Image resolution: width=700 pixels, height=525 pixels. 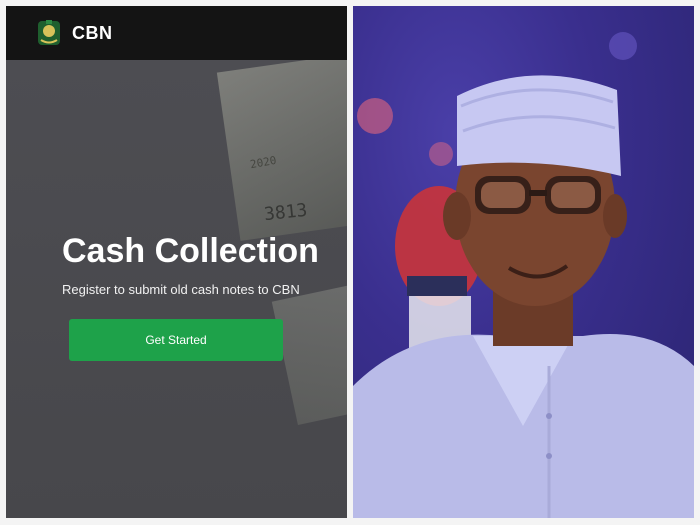 I want to click on page-subtitle: Register to submit old cash notes to CBN, so click(x=181, y=289).